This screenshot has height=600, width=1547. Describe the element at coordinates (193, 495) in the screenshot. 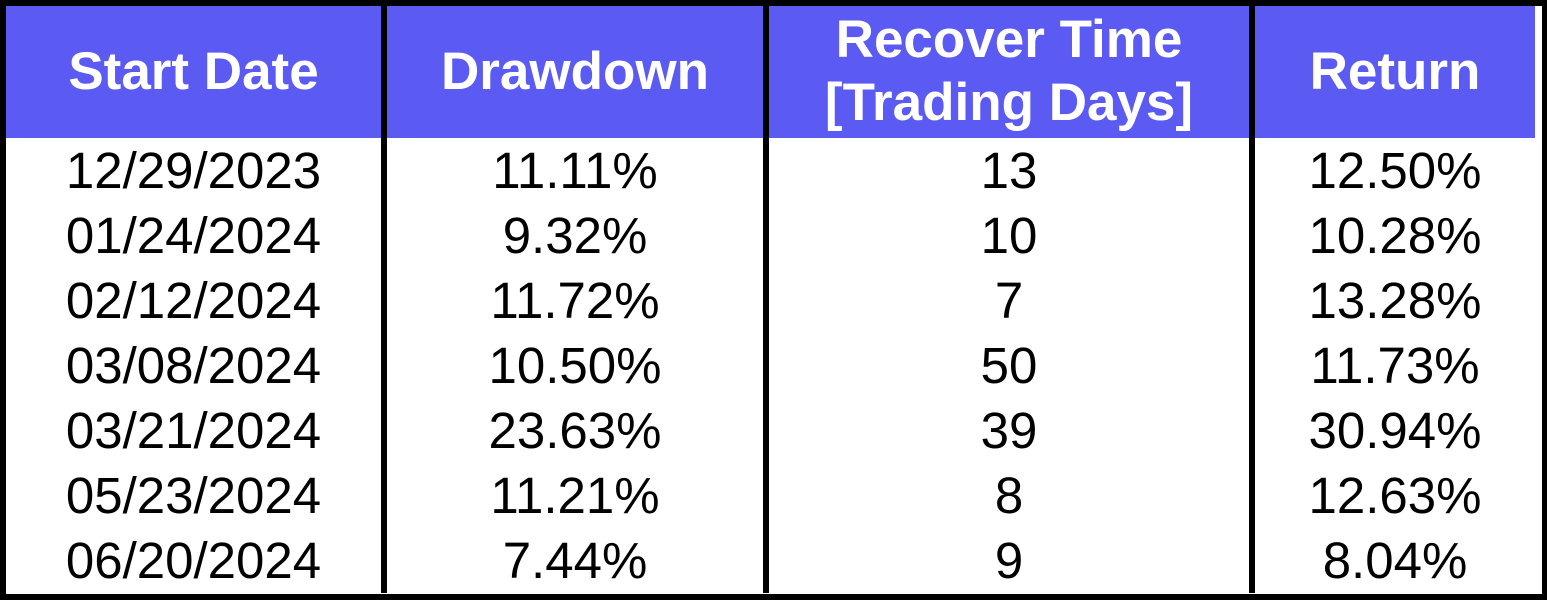

I see `cell-start-date: 05/23/2024` at that location.